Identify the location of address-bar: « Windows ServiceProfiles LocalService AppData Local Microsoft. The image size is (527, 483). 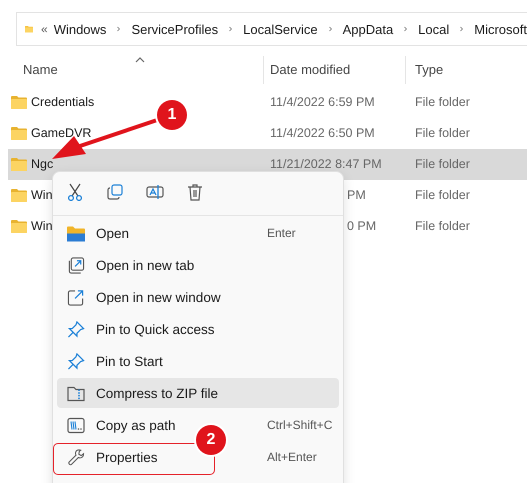
(271, 29).